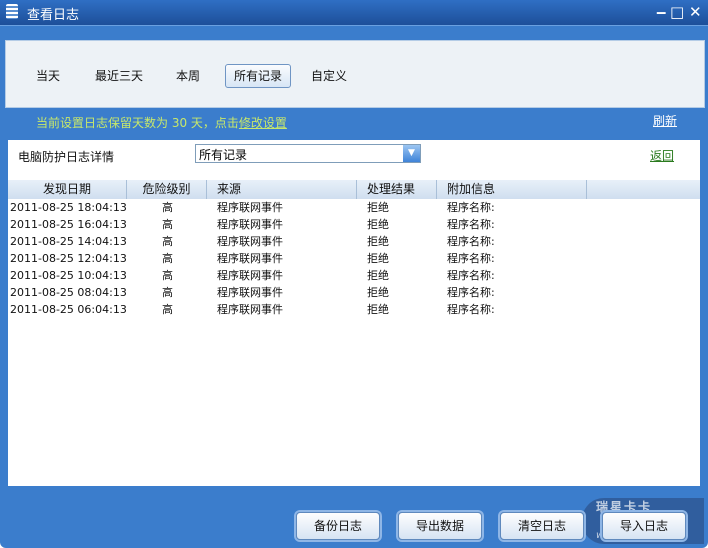 The image size is (708, 548). I want to click on filter-select: 所有记录 ▼, so click(308, 153).